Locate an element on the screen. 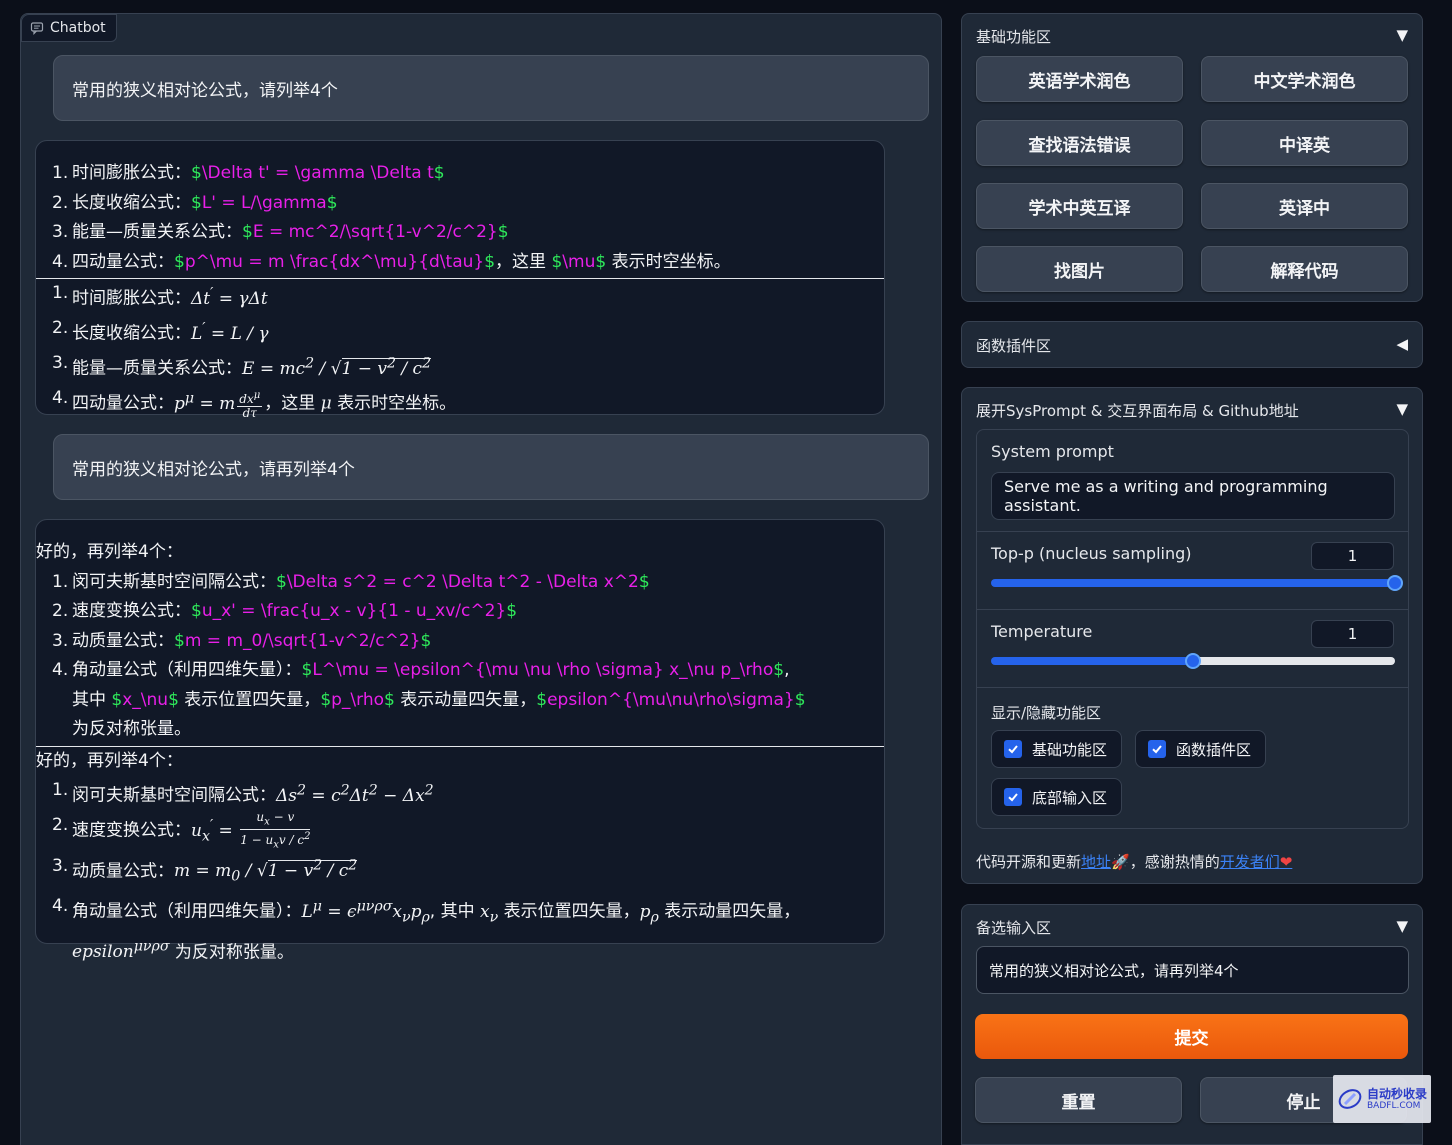 This screenshot has width=1452, height=1145. alt-input-panel: 备选输入区 ▼ 常用的狭义相对论公式，请再列举4个 is located at coordinates (1192, 956).